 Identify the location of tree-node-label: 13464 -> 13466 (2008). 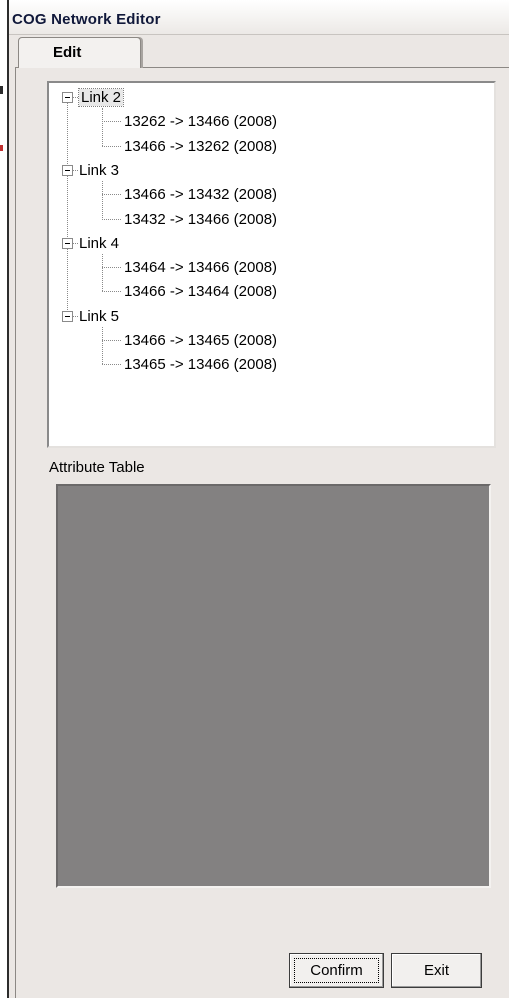
(201, 268).